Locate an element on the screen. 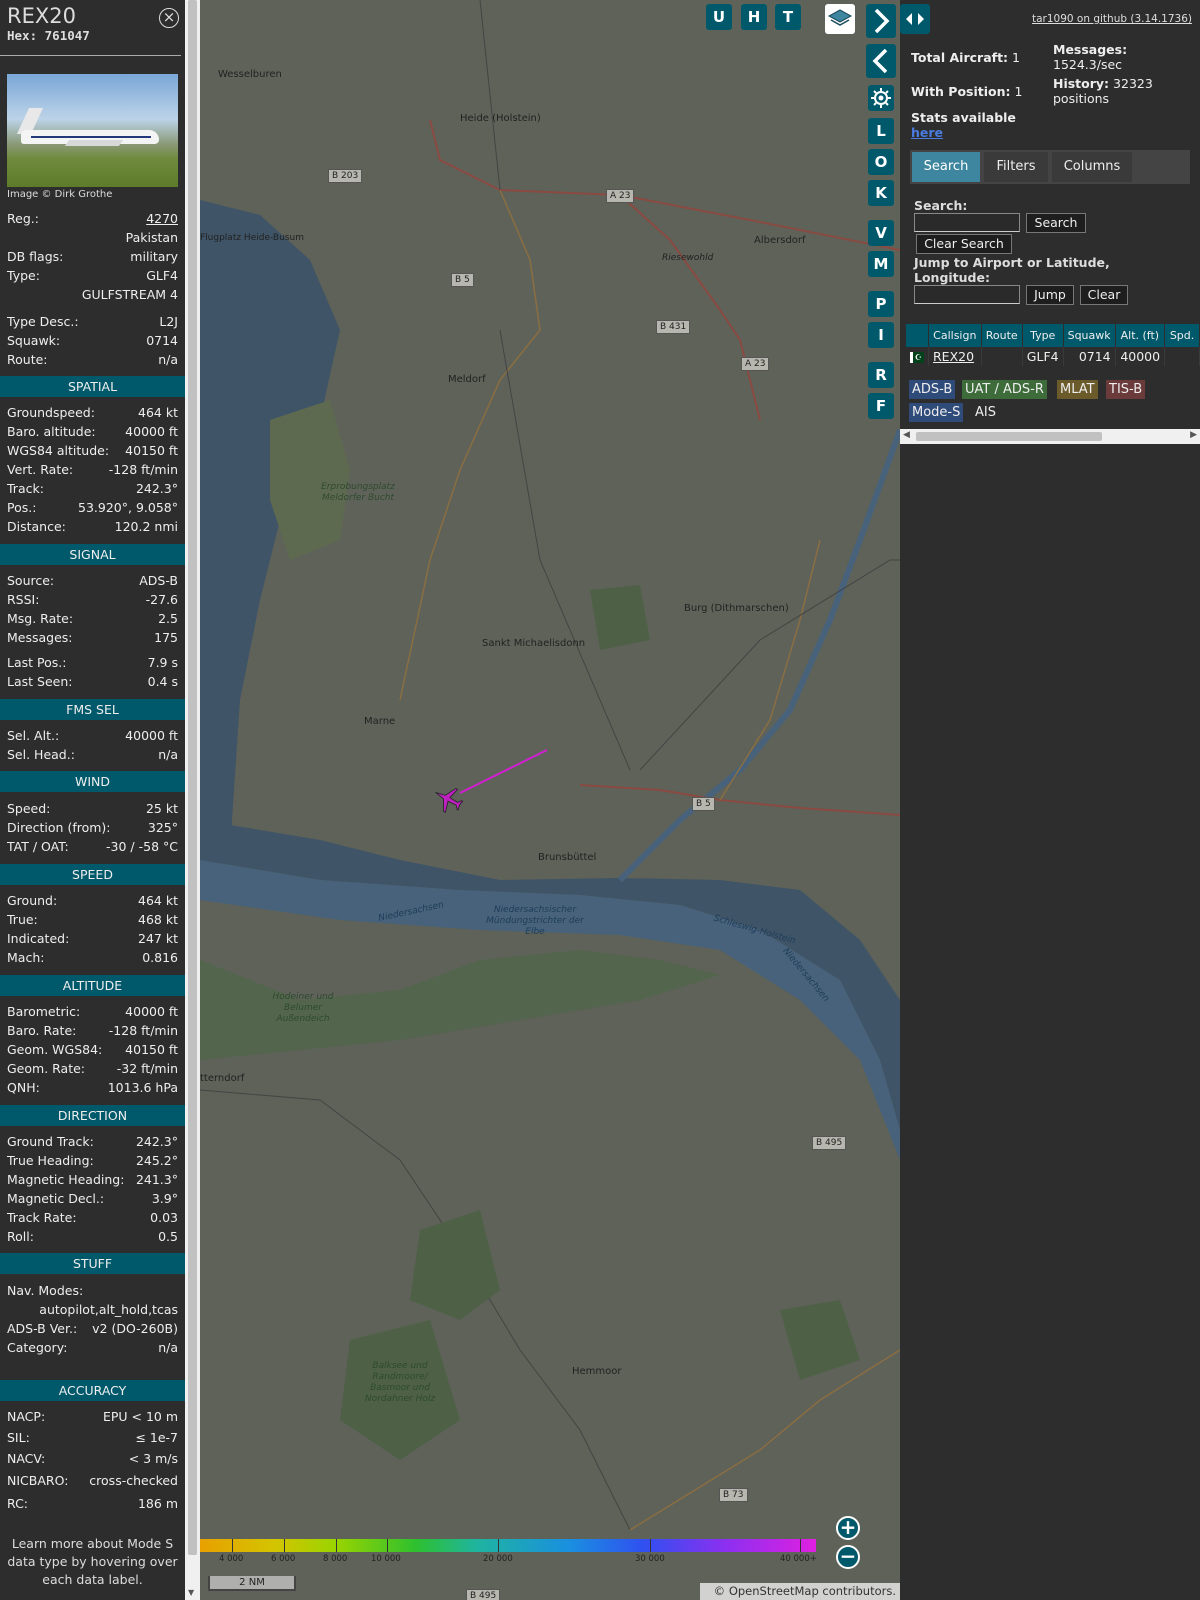 The width and height of the screenshot is (1200, 1600). accuracy-value: < 3 m/s is located at coordinates (153, 1458).